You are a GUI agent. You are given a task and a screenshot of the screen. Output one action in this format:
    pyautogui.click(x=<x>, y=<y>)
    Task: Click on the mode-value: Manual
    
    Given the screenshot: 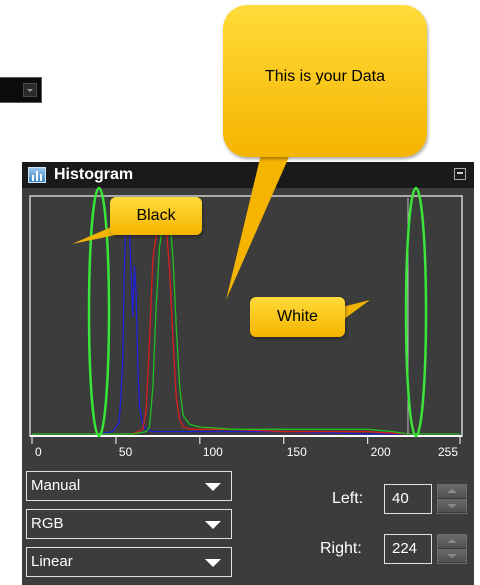 What is the action you would take?
    pyautogui.click(x=56, y=485)
    